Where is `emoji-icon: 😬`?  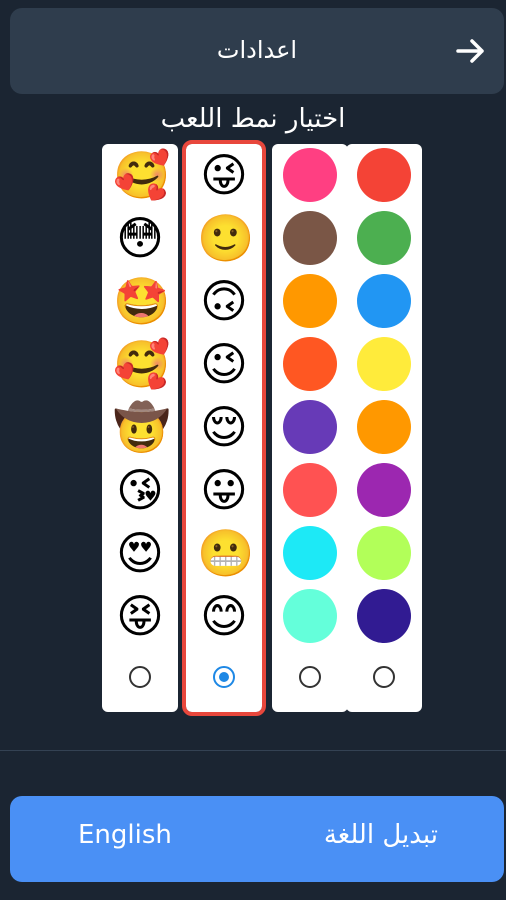
emoji-icon: 😬 is located at coordinates (226, 553).